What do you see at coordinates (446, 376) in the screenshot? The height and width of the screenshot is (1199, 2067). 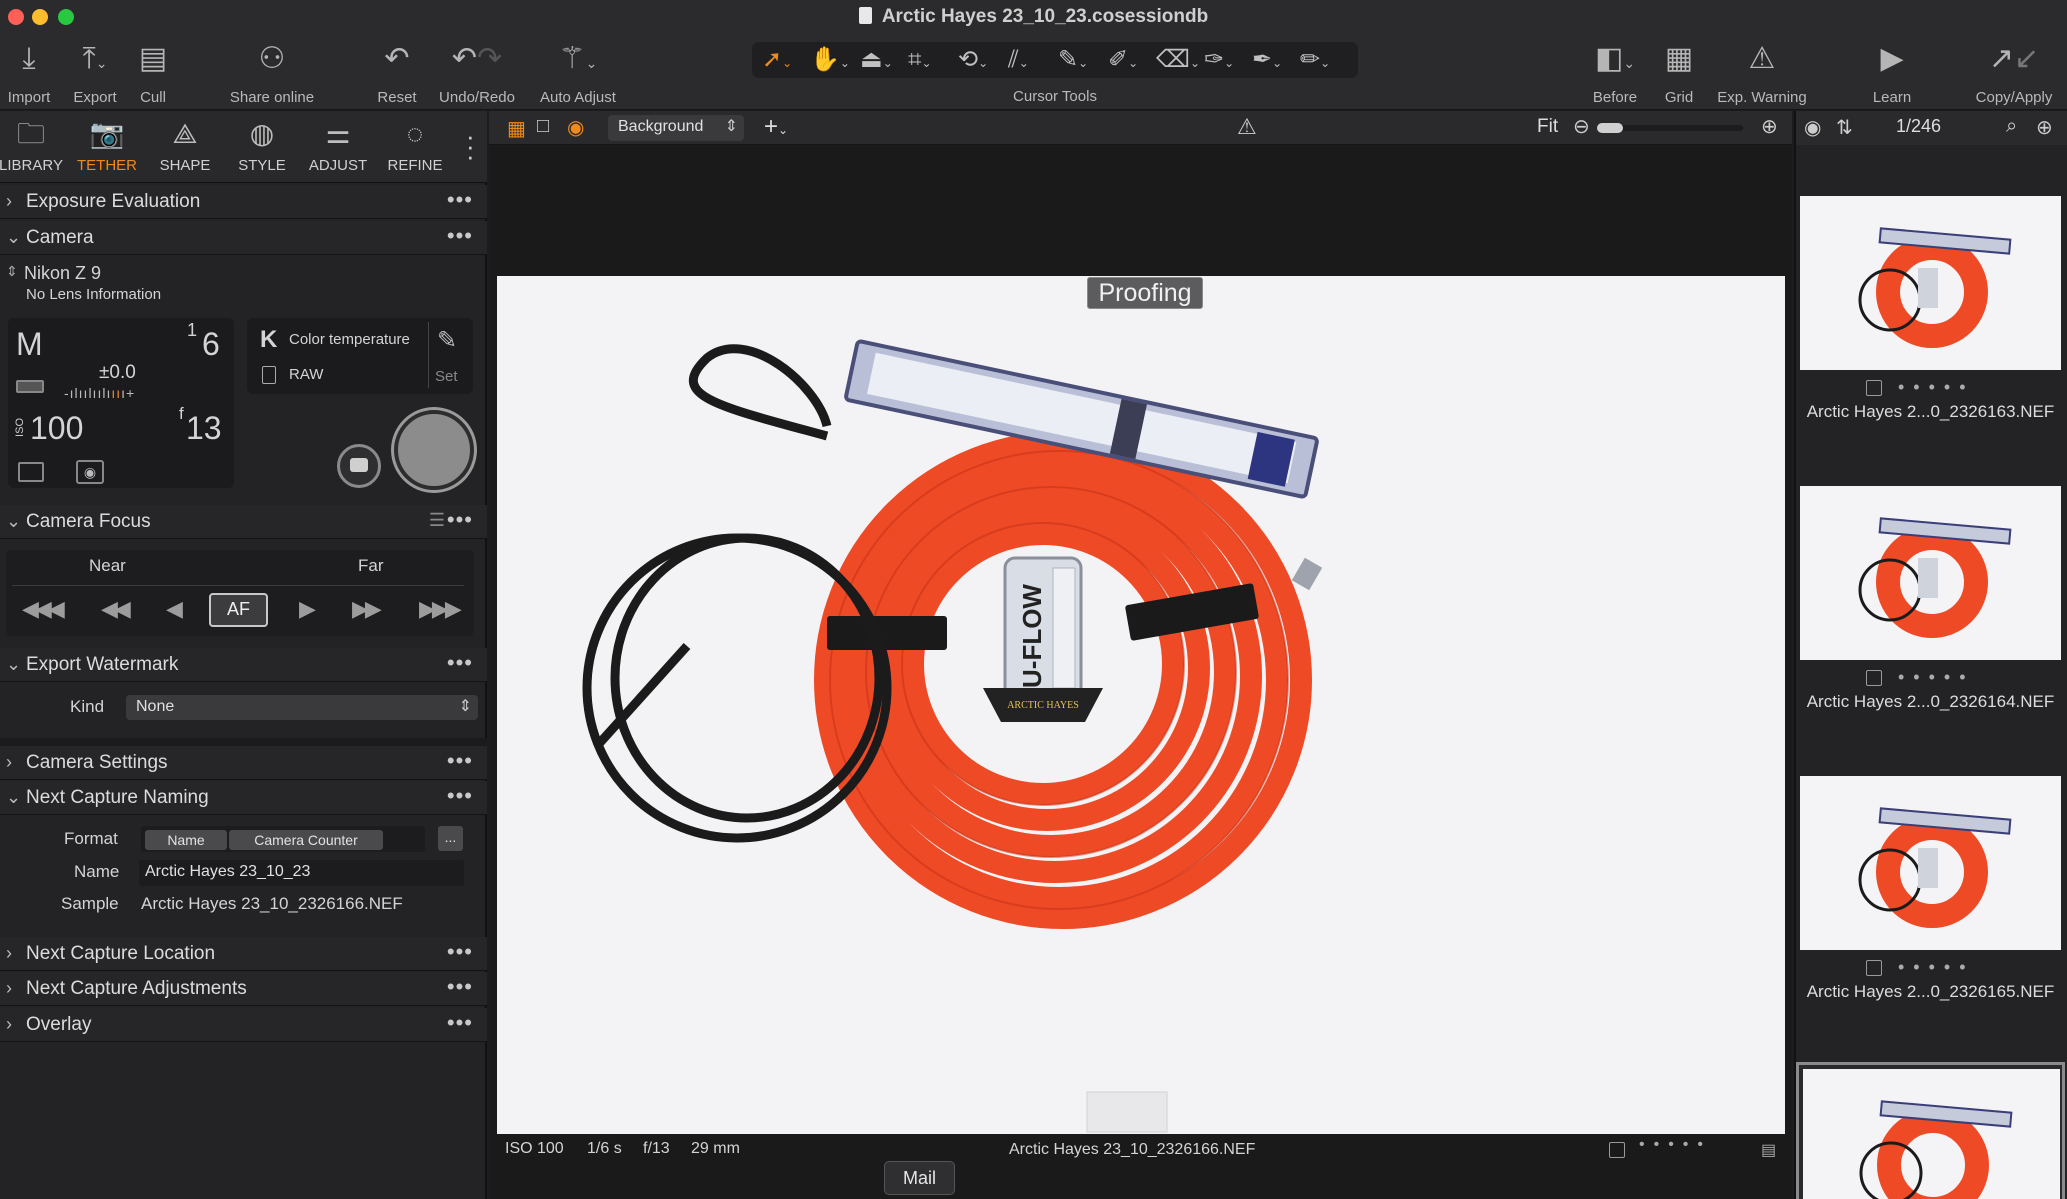 I see `set-wb-button: Set` at bounding box center [446, 376].